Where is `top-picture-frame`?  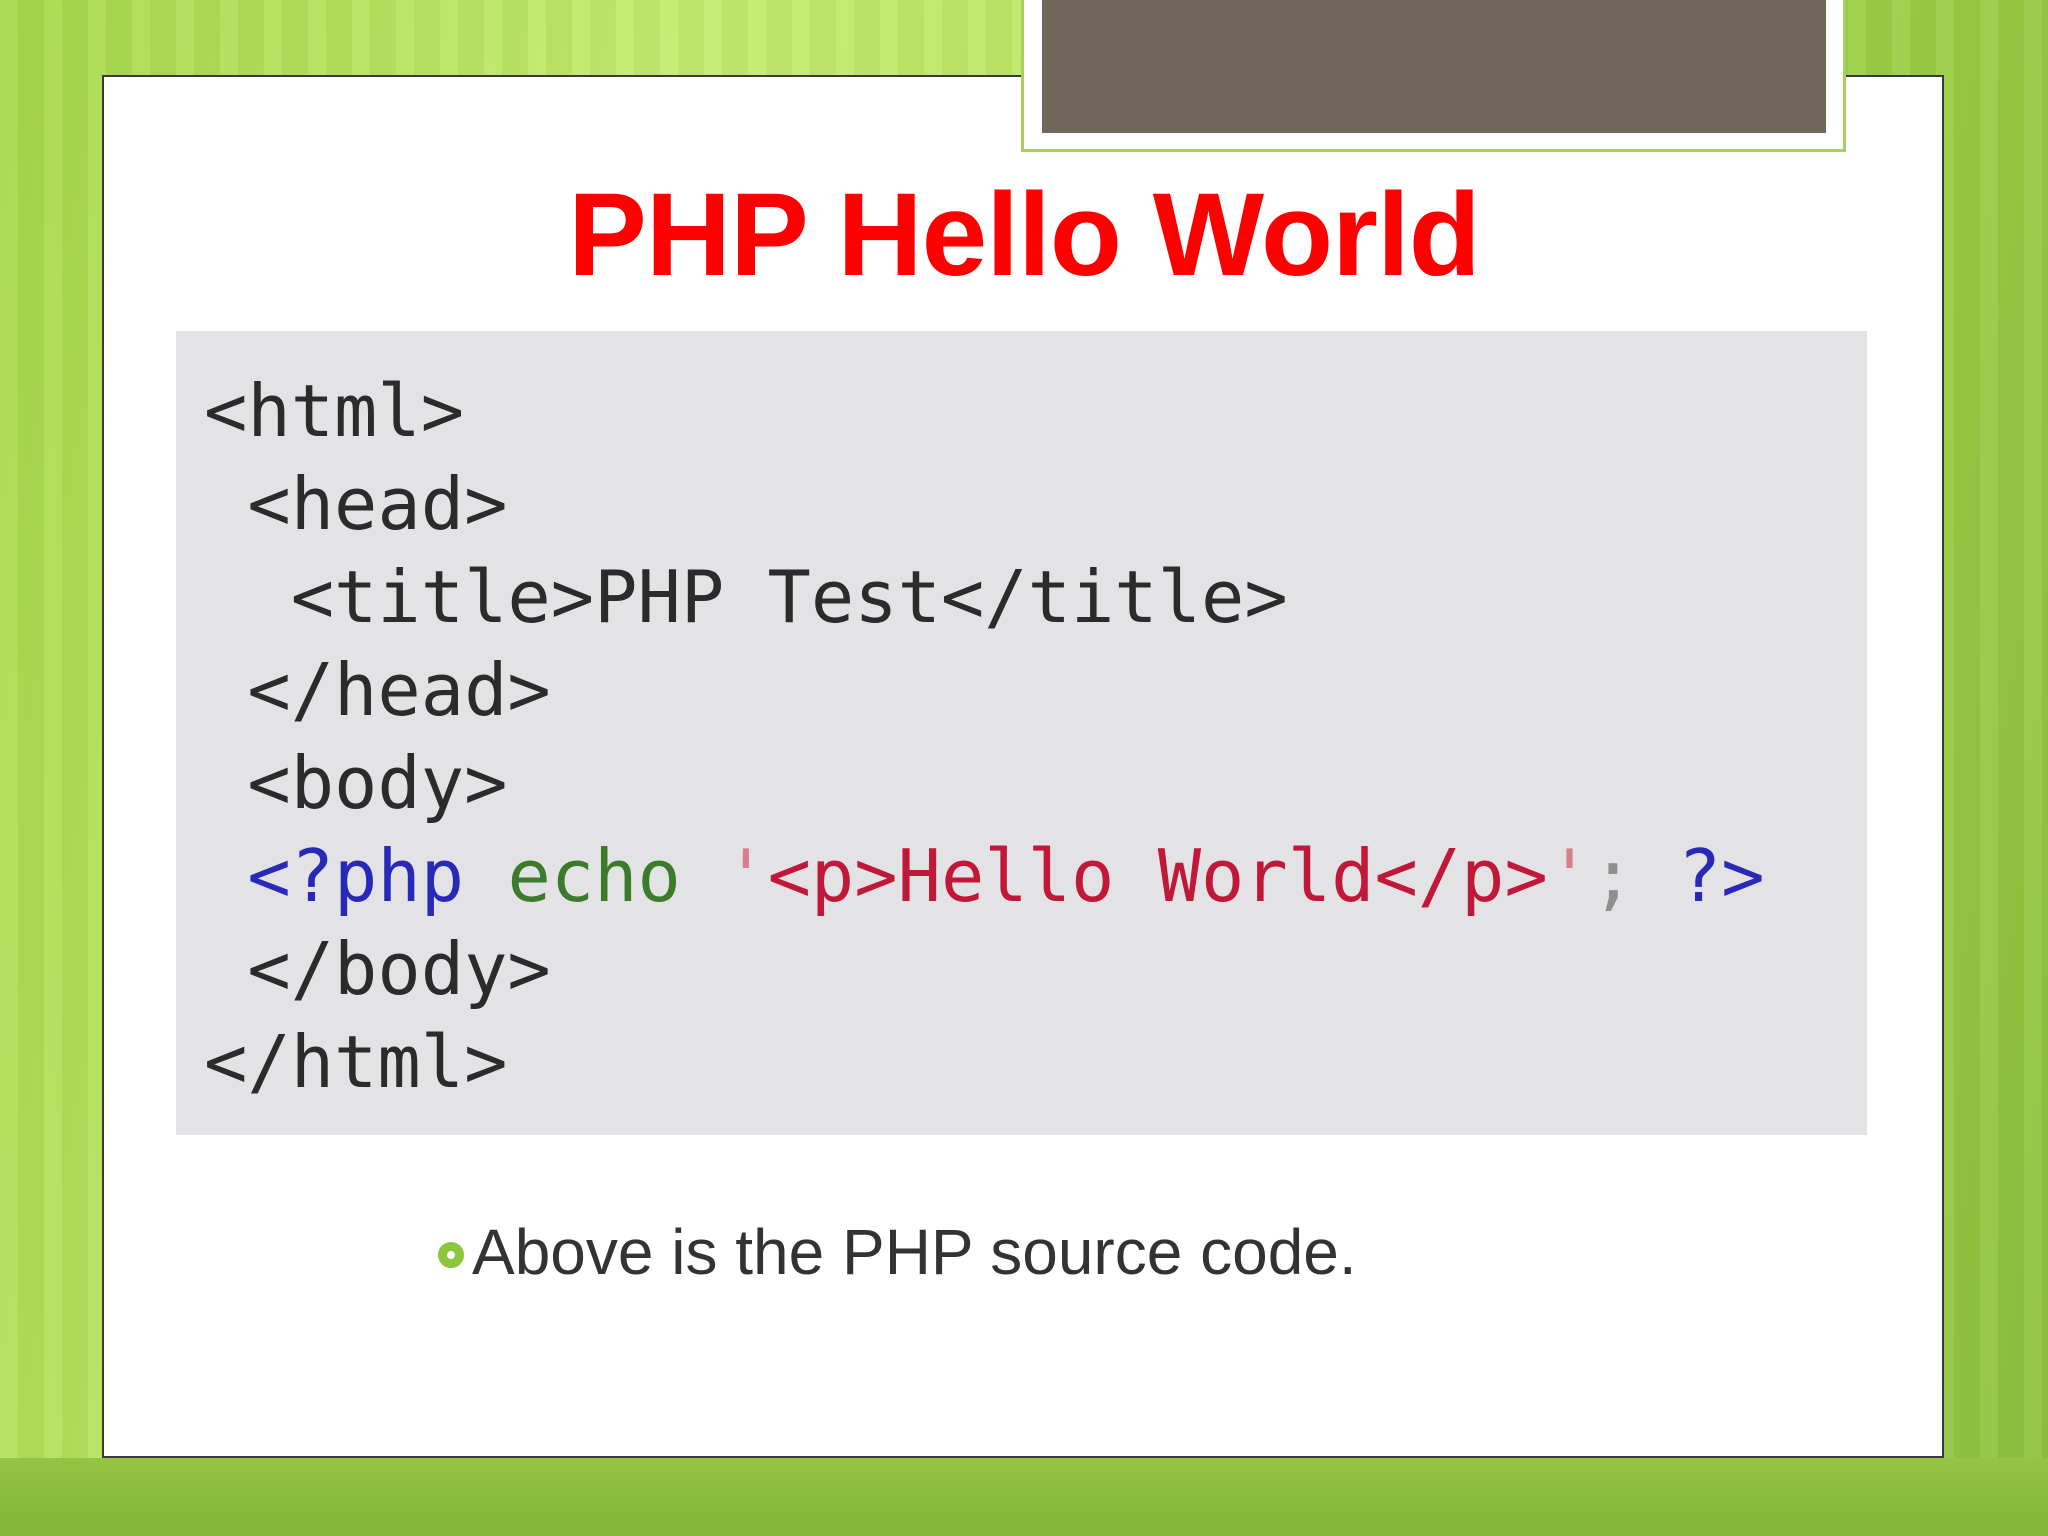 top-picture-frame is located at coordinates (1433, 76).